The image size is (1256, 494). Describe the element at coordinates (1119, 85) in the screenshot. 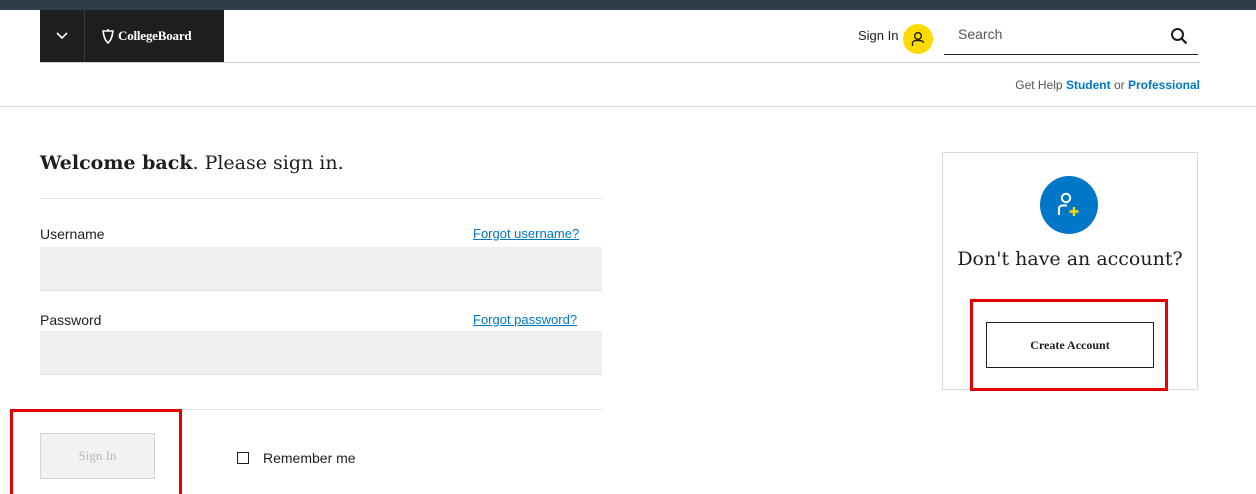

I see `help-or-text: or` at that location.